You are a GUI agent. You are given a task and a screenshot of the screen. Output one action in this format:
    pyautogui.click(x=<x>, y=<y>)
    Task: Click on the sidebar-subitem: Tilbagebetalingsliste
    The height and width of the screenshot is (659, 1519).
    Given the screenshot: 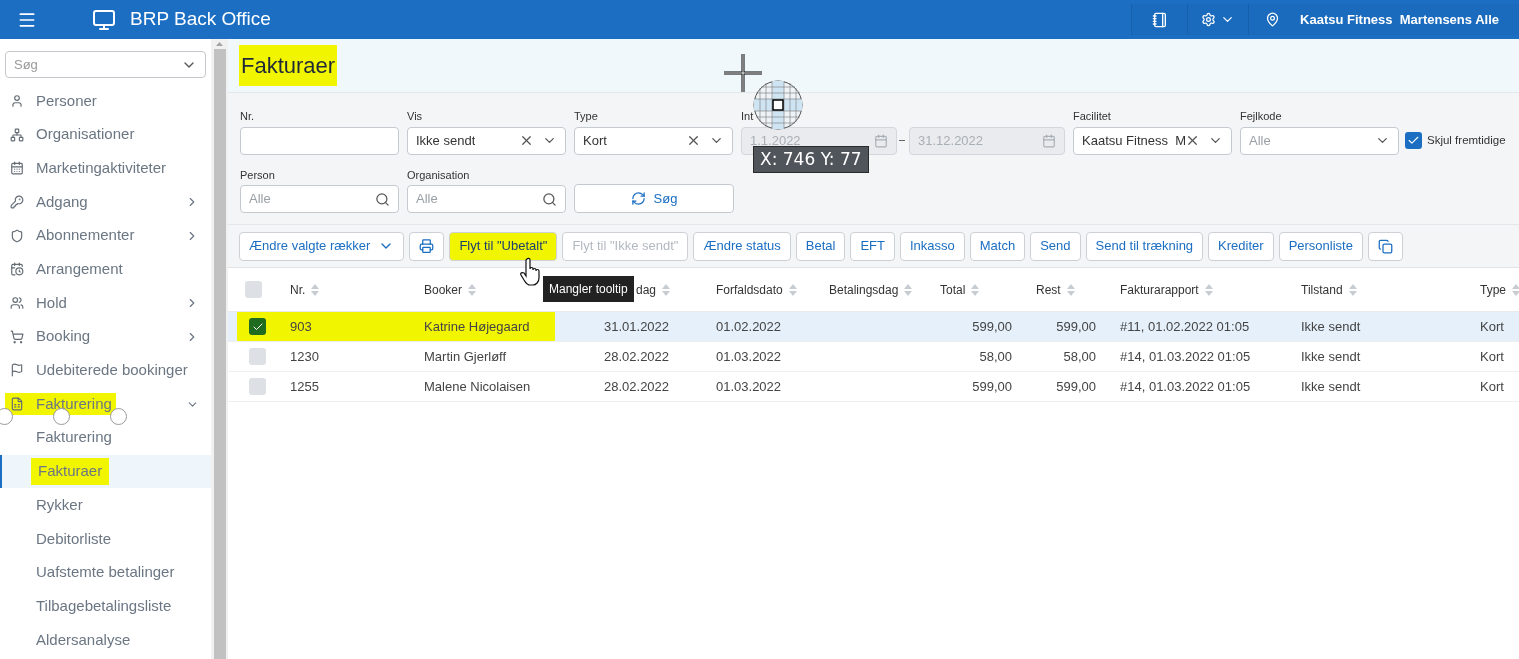 What is the action you would take?
    pyautogui.click(x=105, y=606)
    